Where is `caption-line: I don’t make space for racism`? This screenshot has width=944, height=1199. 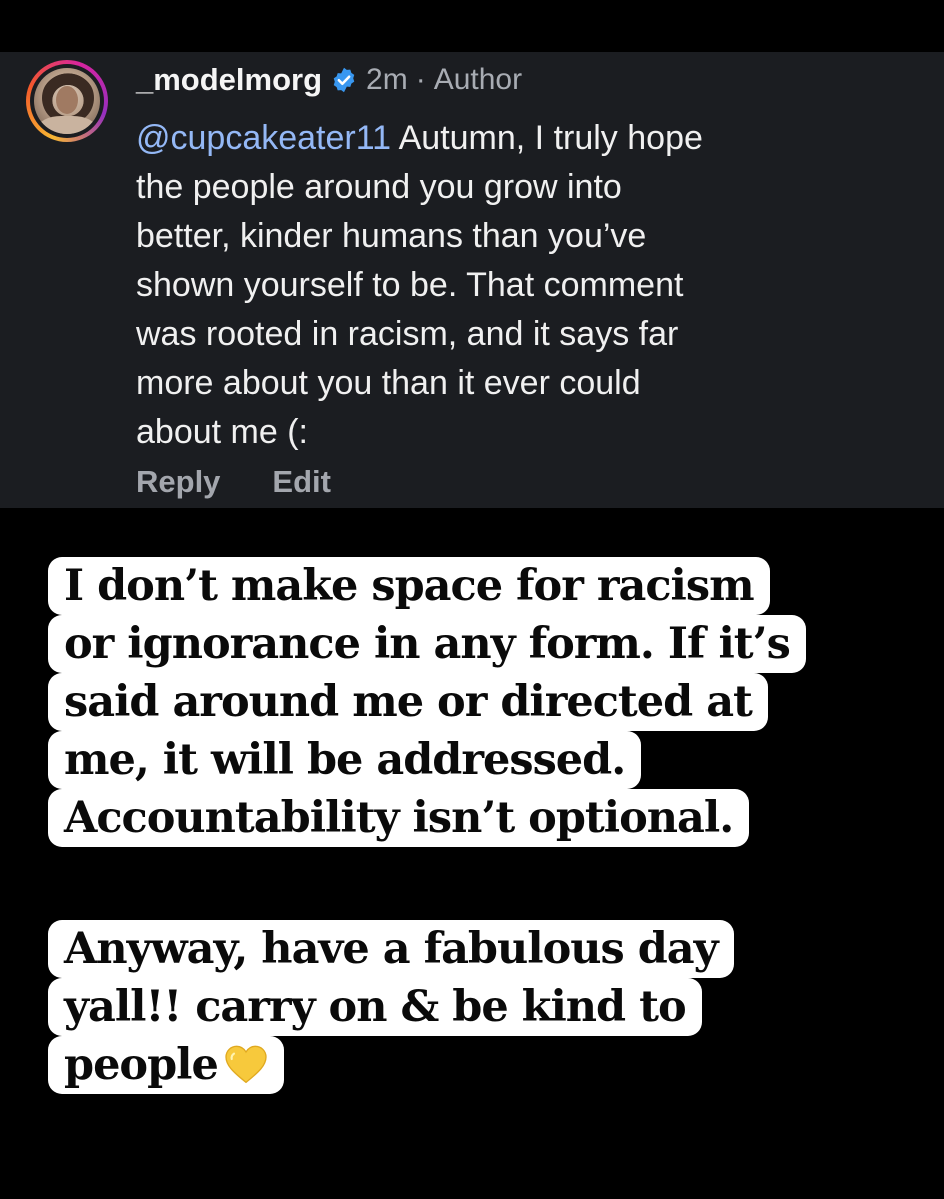
caption-line: I don’t make space for racism is located at coordinates (409, 586).